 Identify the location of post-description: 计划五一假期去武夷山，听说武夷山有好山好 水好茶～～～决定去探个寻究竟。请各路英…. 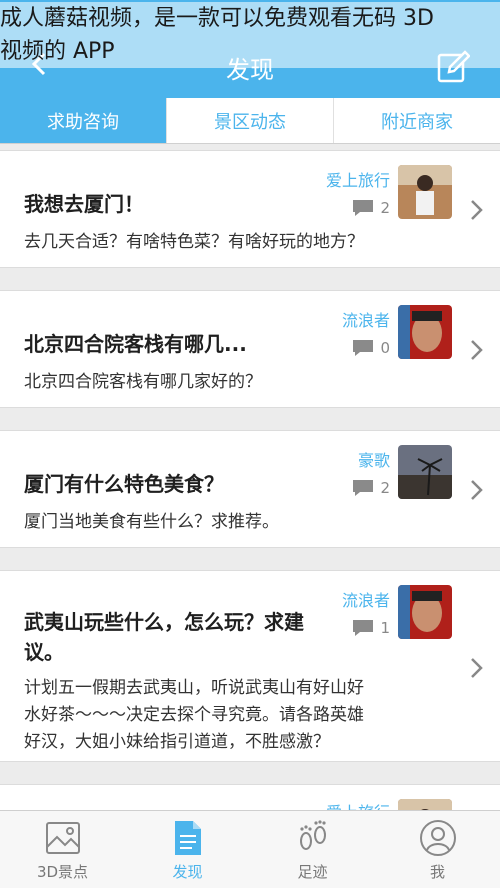
(194, 715).